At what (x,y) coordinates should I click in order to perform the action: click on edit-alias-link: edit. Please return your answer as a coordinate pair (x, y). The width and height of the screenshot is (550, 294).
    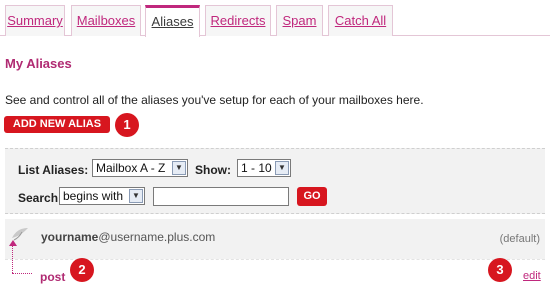
    Looking at the image, I should click on (532, 276).